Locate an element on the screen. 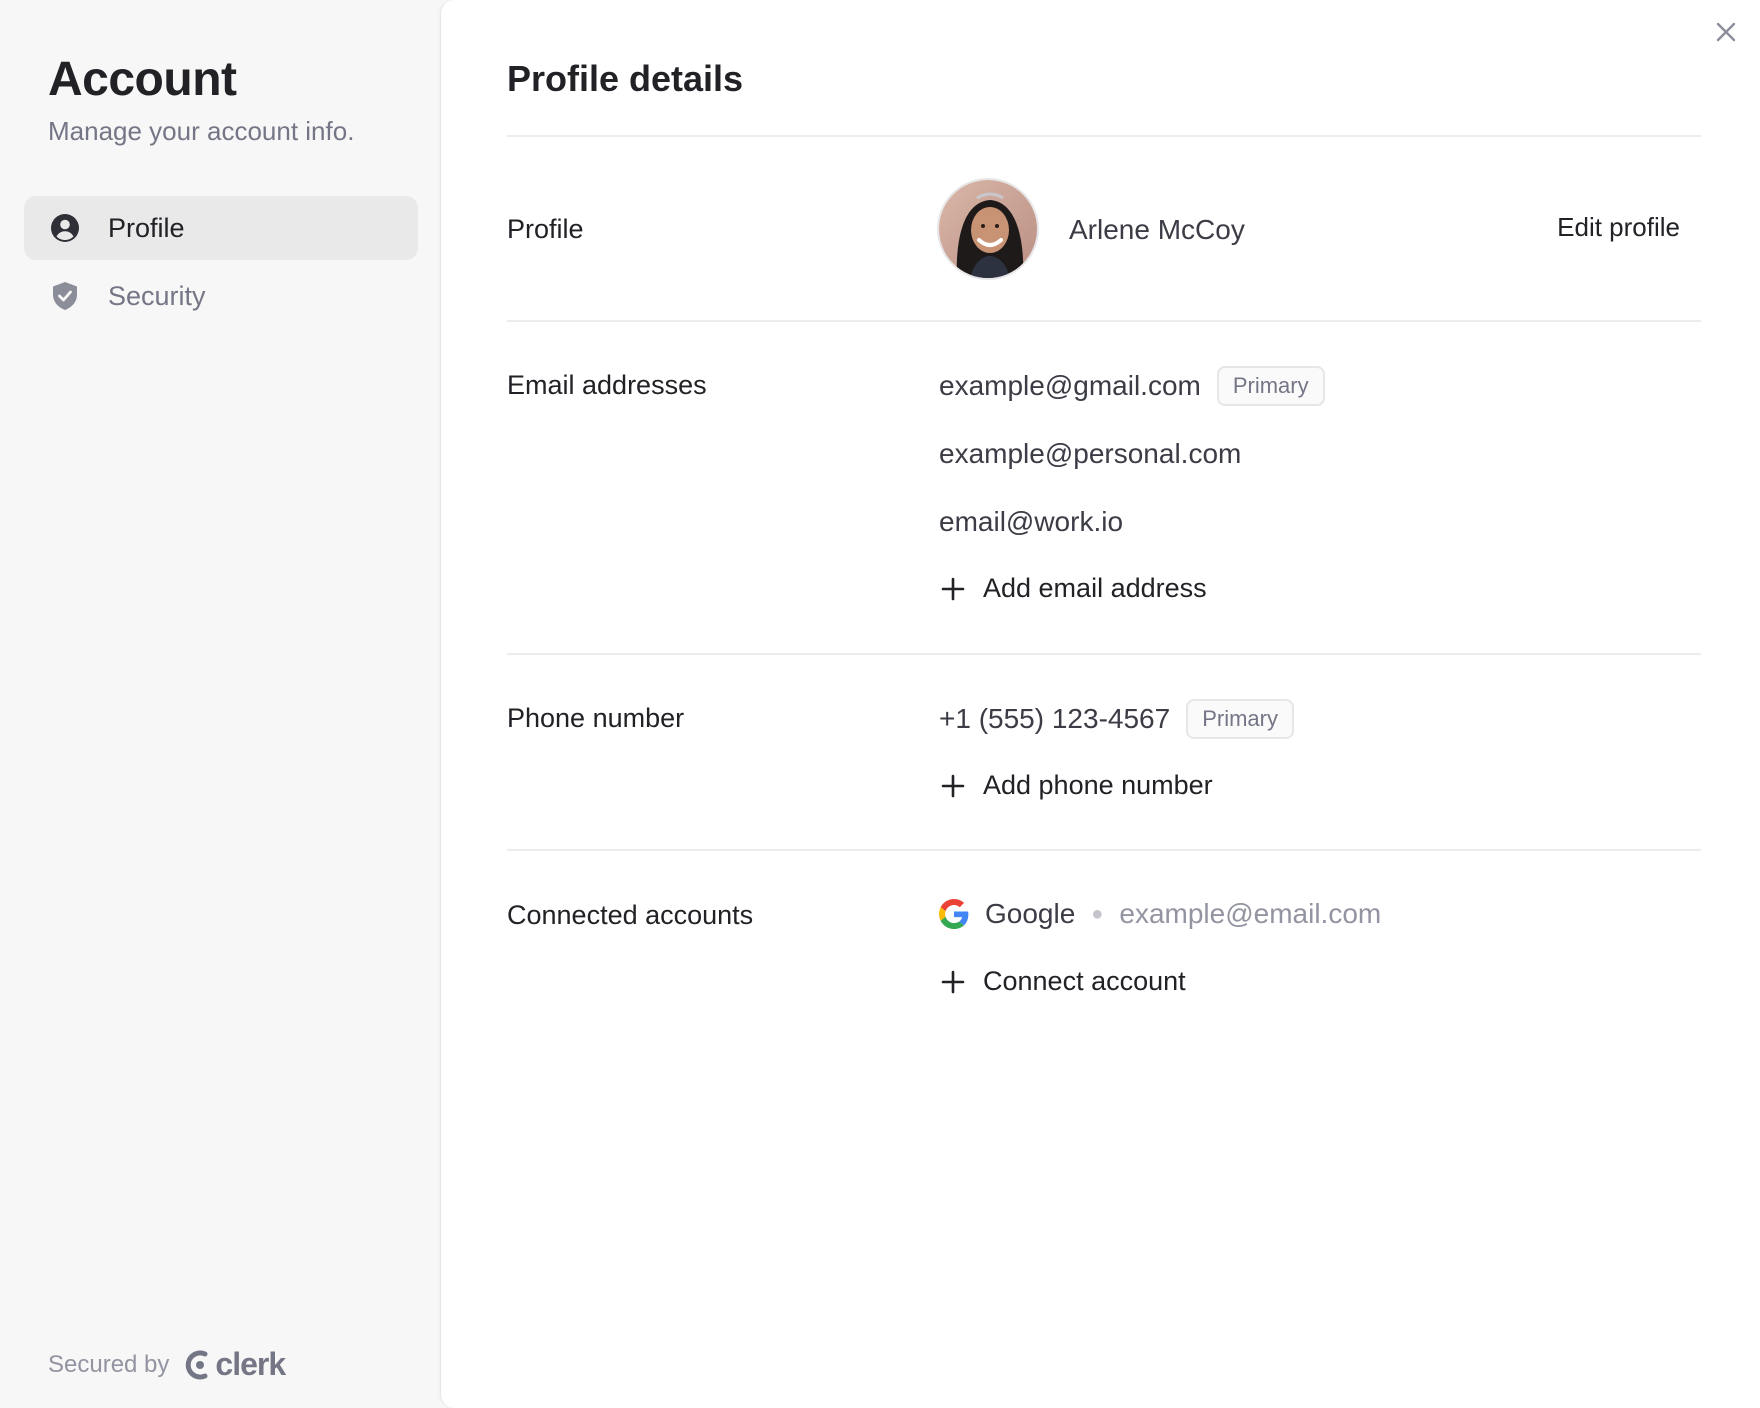 The width and height of the screenshot is (1760, 1408). provider-name: Google is located at coordinates (1030, 913).